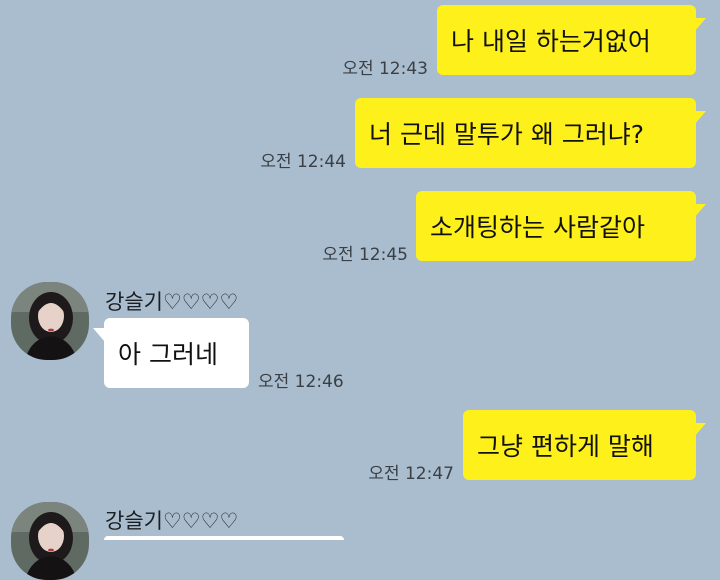 This screenshot has height=580, width=720. I want to click on message-text: 아 그러네, so click(168, 354).